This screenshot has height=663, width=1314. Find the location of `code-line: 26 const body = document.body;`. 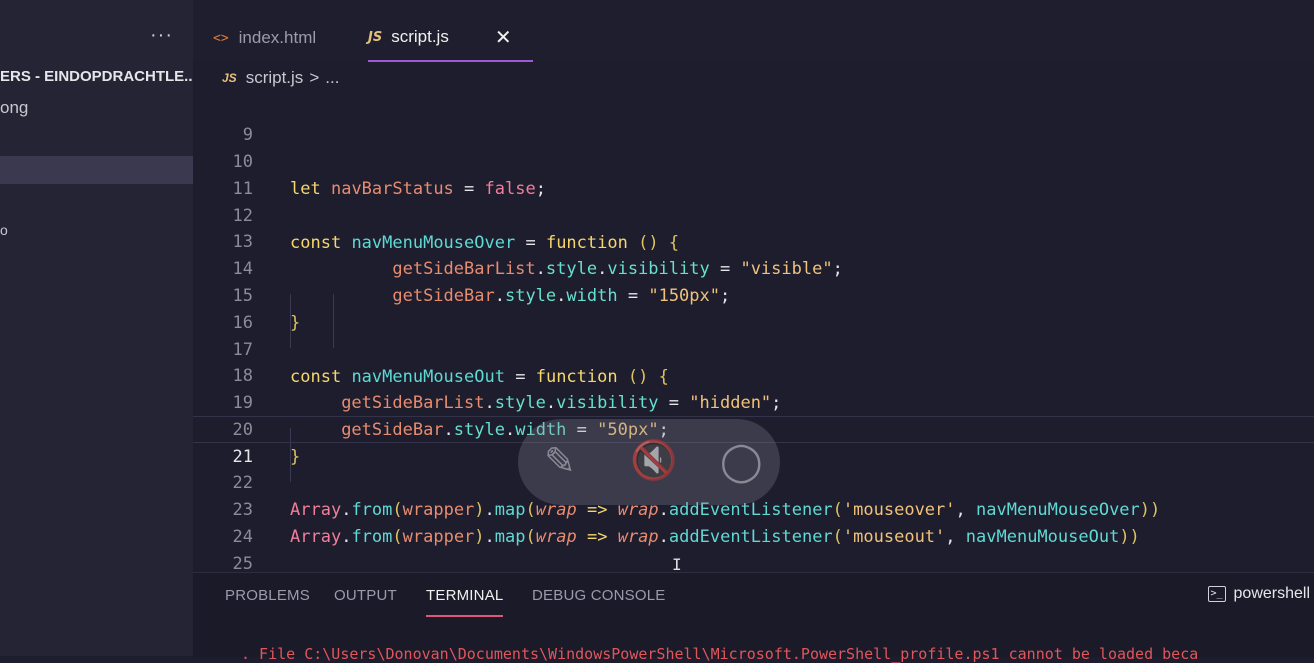

code-line: 26 const body = document.body; is located at coordinates (753, 561).